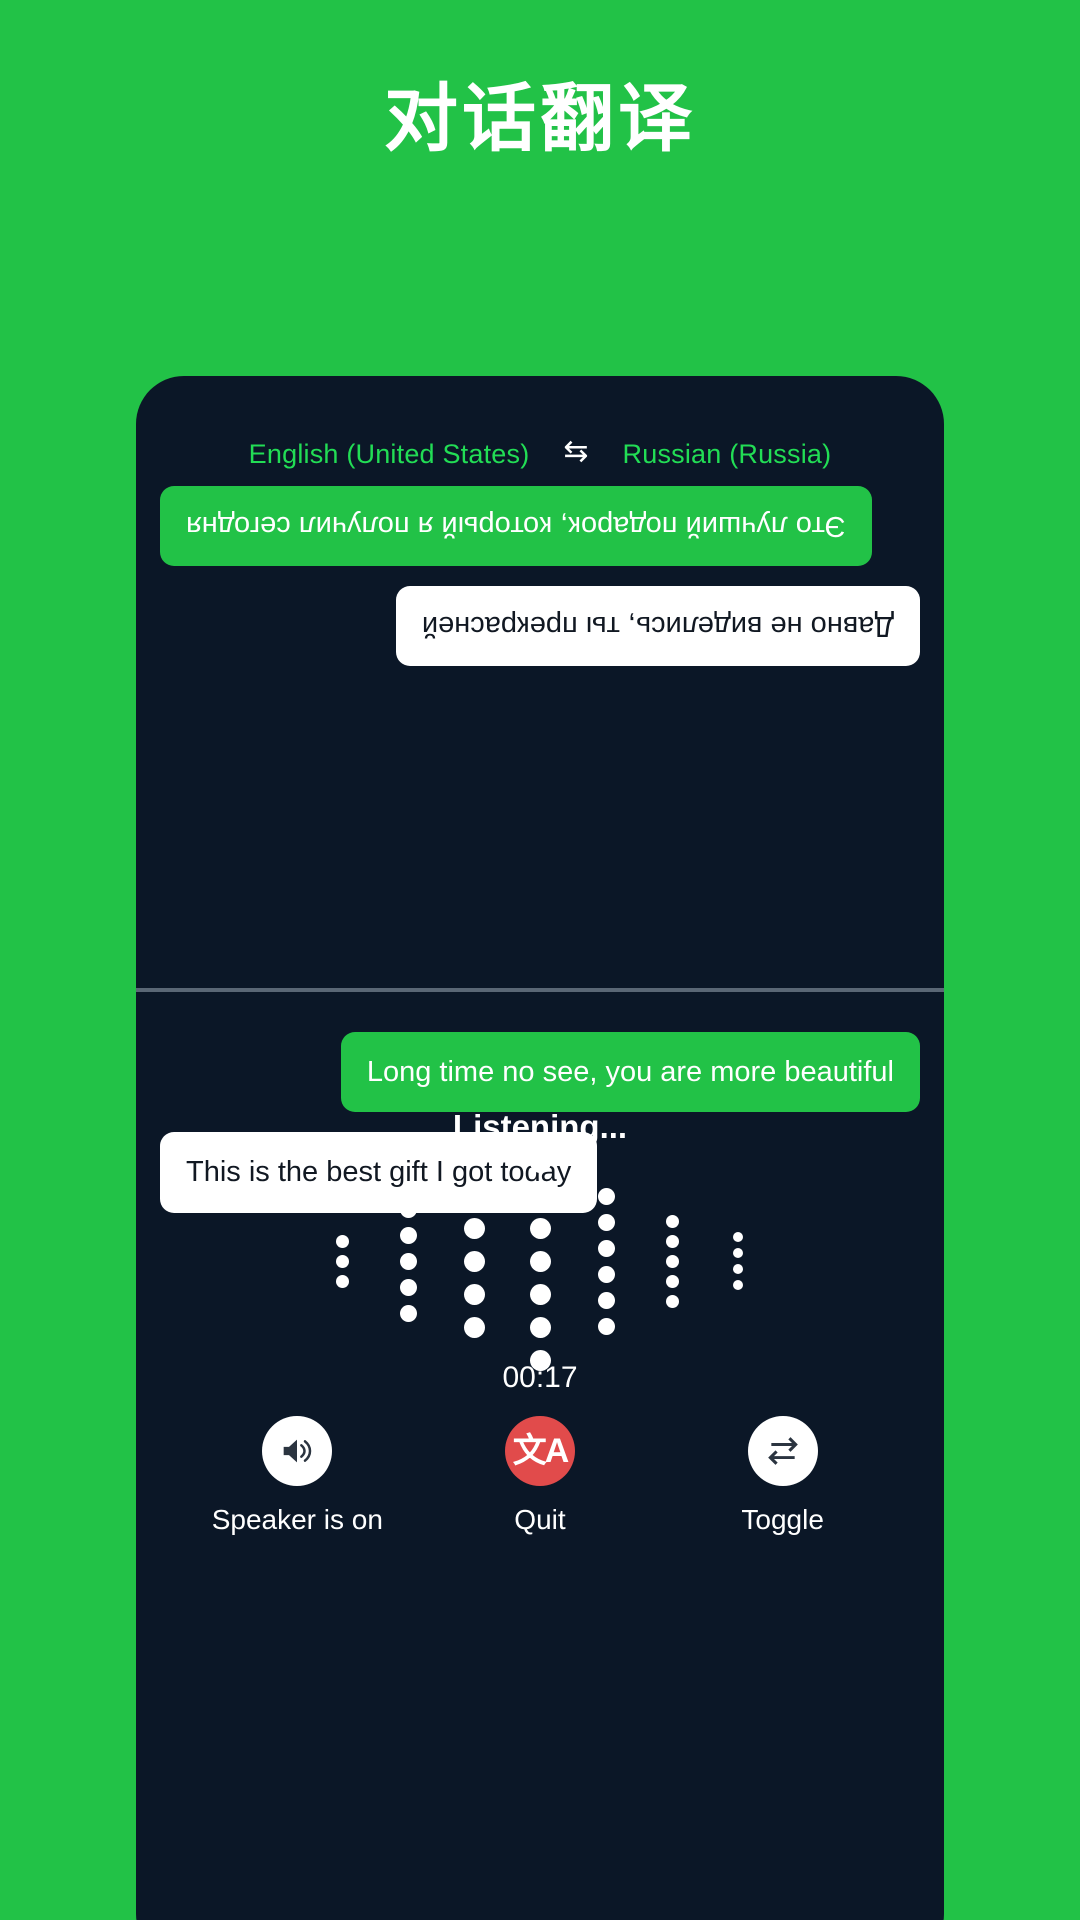 The width and height of the screenshot is (1080, 1920). What do you see at coordinates (575, 452) in the screenshot?
I see `swap-horizontal-icon: ⇆` at bounding box center [575, 452].